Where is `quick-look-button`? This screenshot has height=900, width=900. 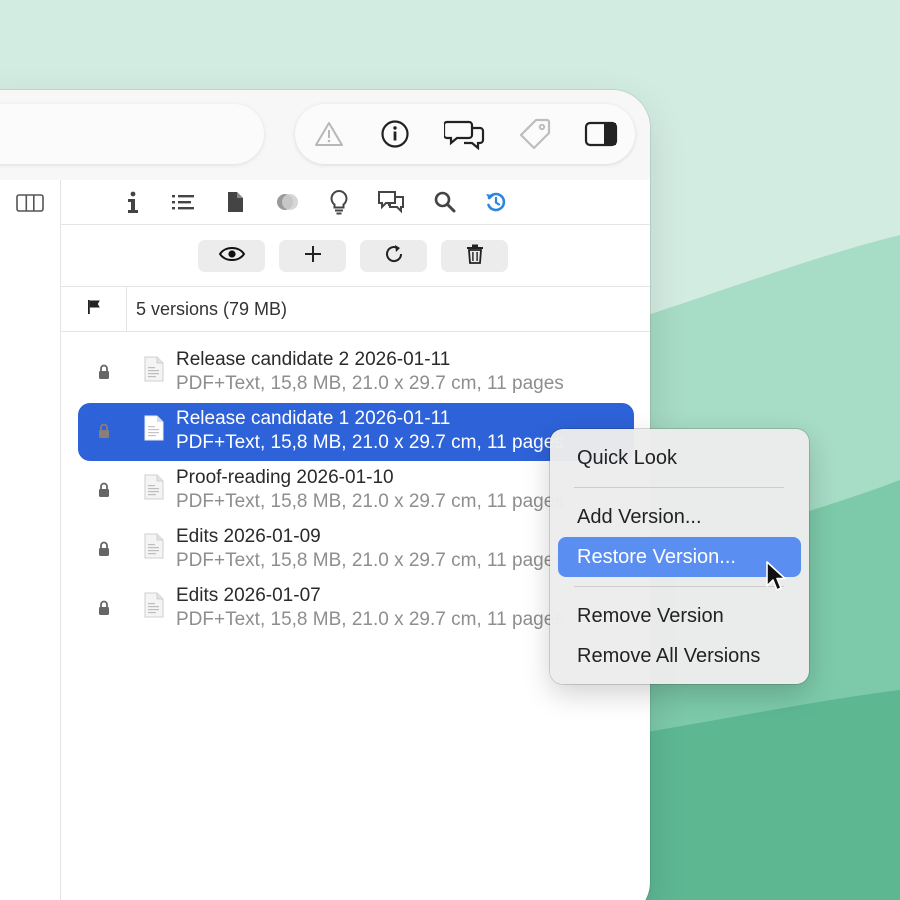
quick-look-button is located at coordinates (231, 256).